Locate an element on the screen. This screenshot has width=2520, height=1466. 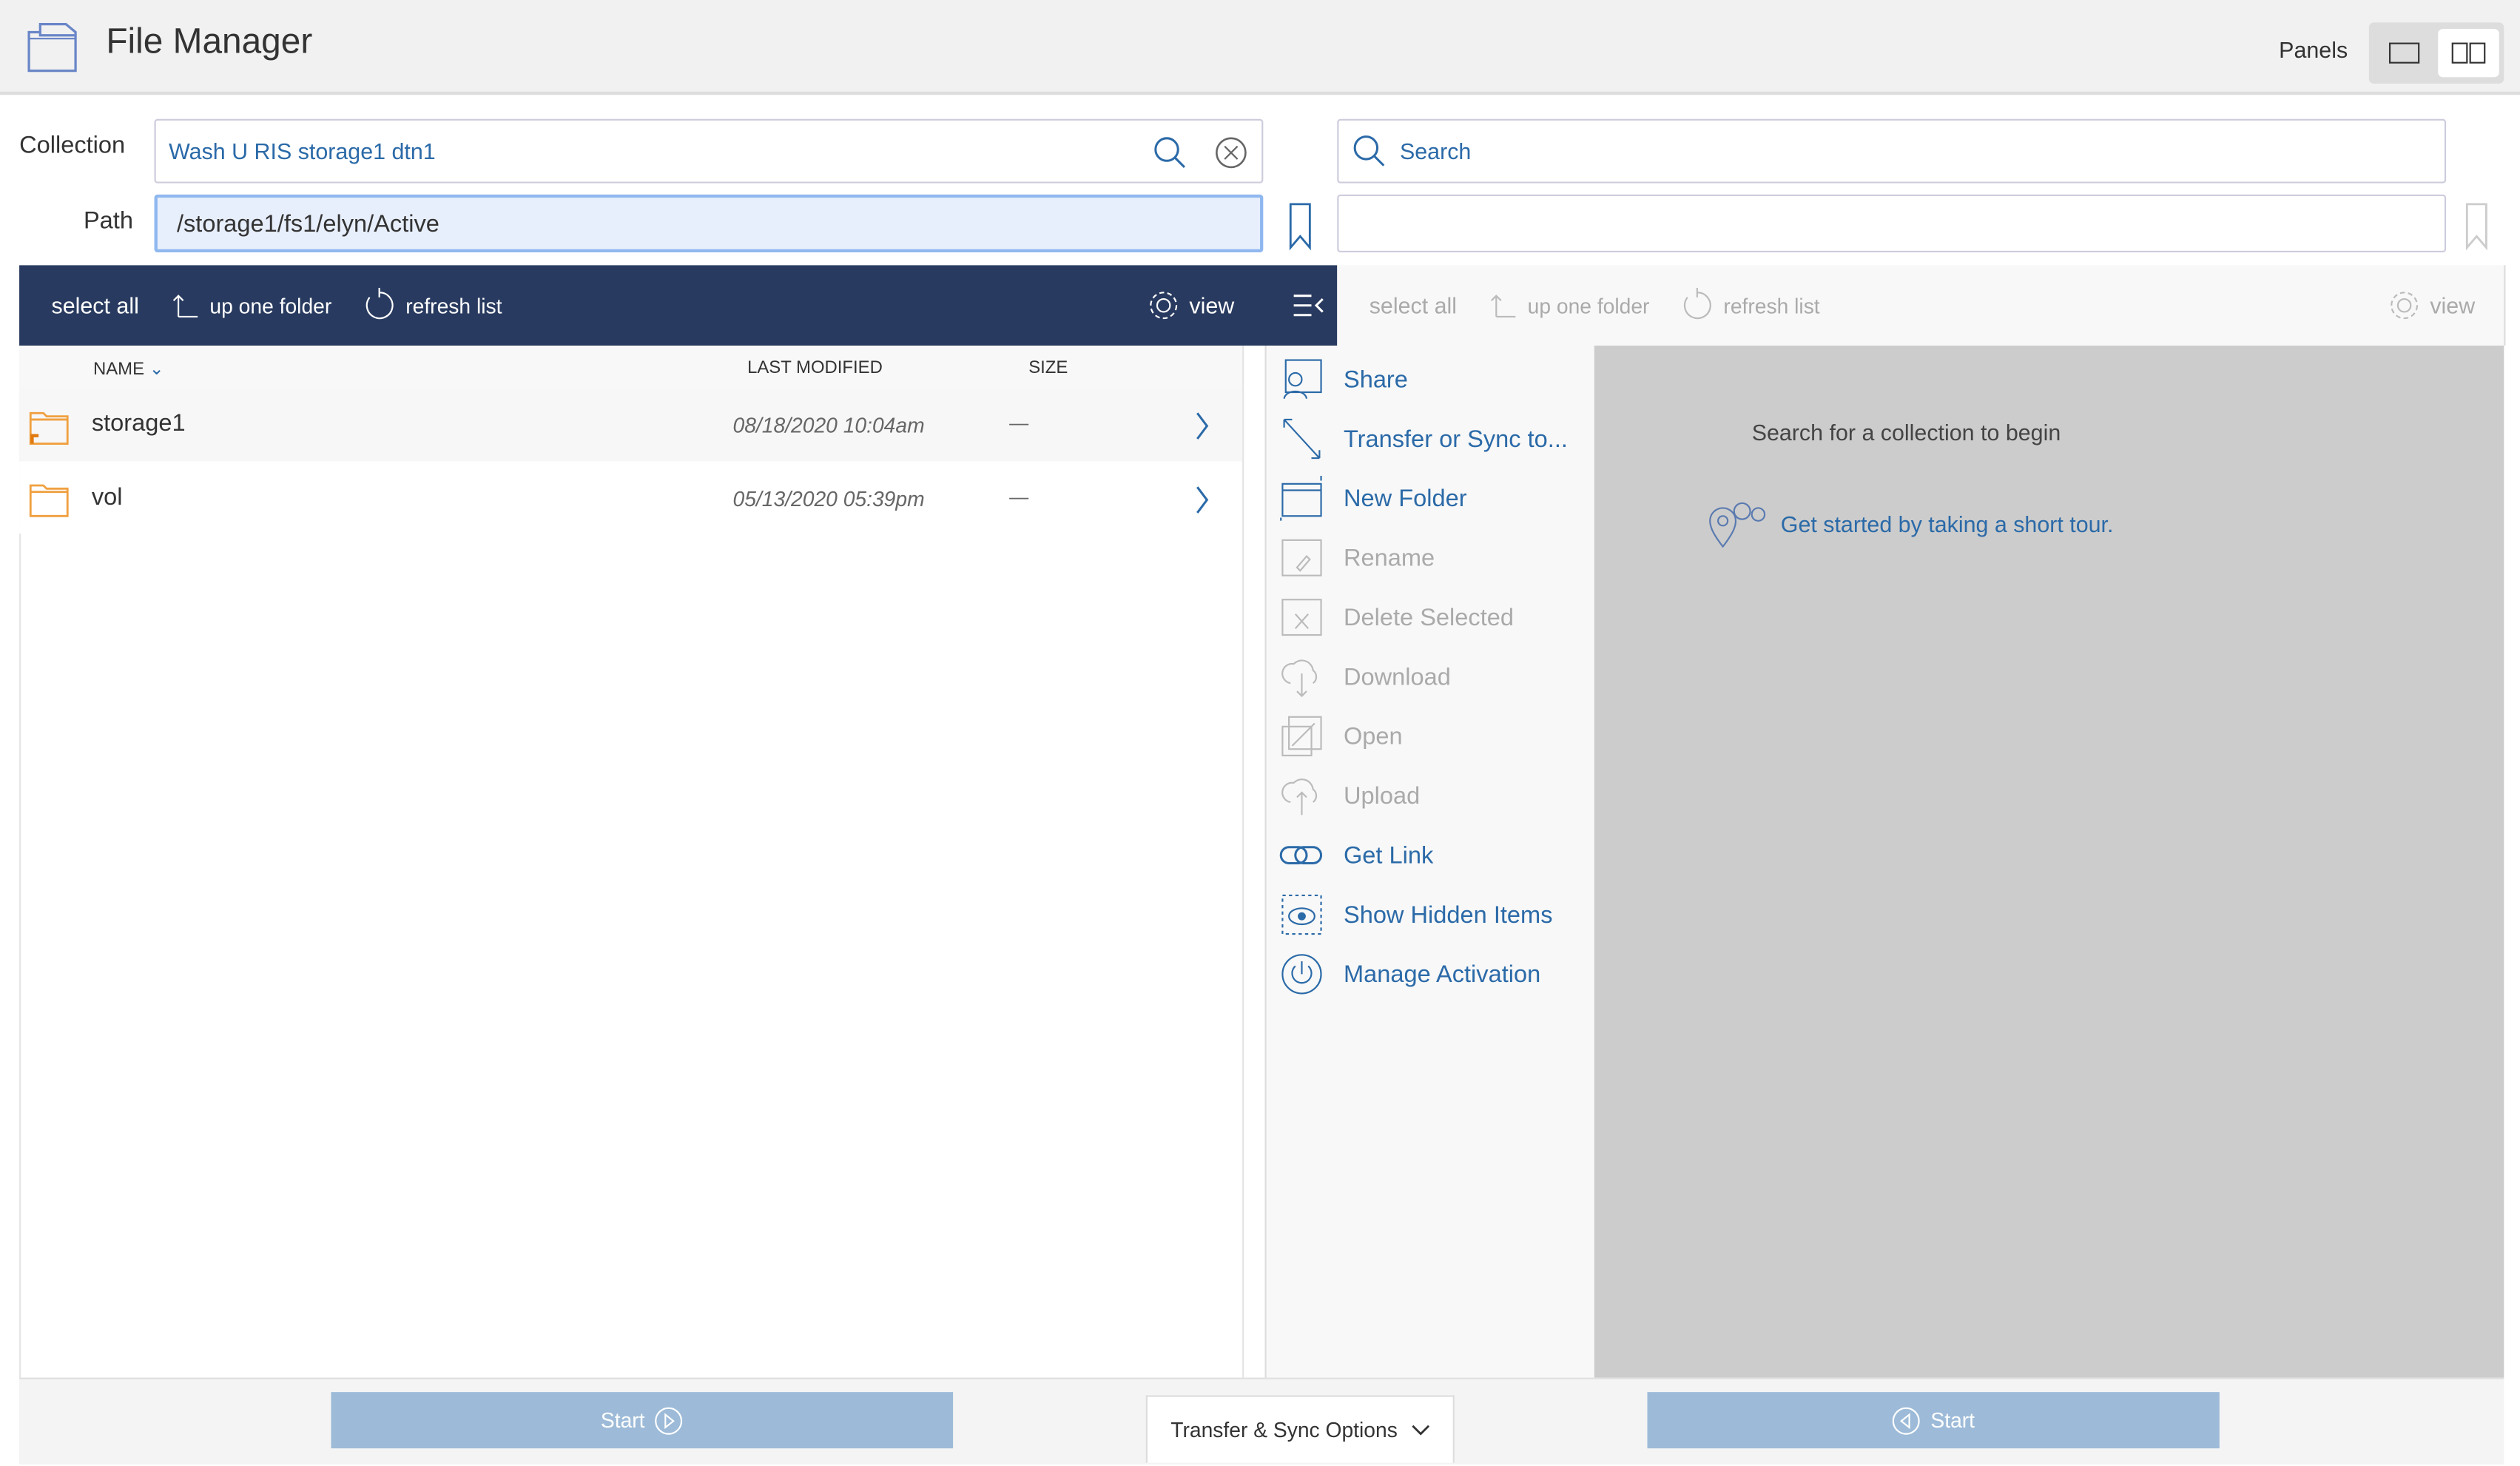
menu-get-link: Get Link is located at coordinates (1356, 855).